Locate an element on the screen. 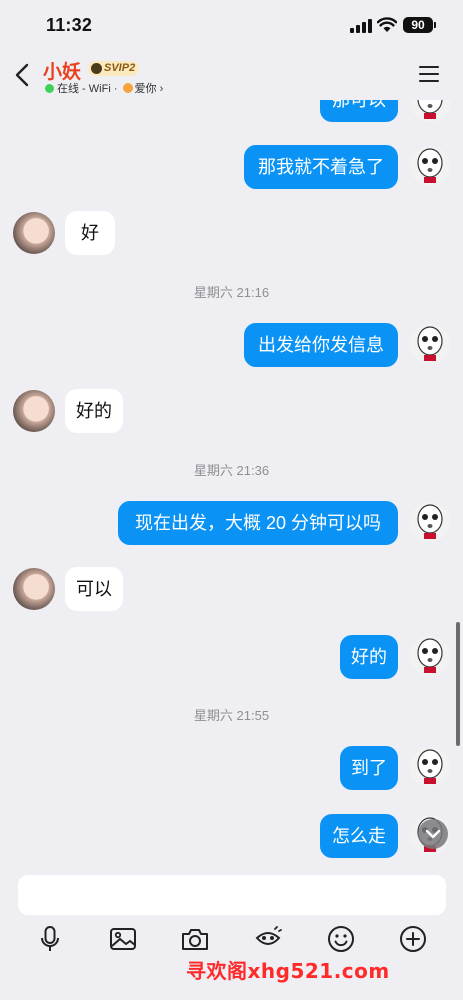 This screenshot has height=1000, width=463. plus-icon is located at coordinates (413, 939).